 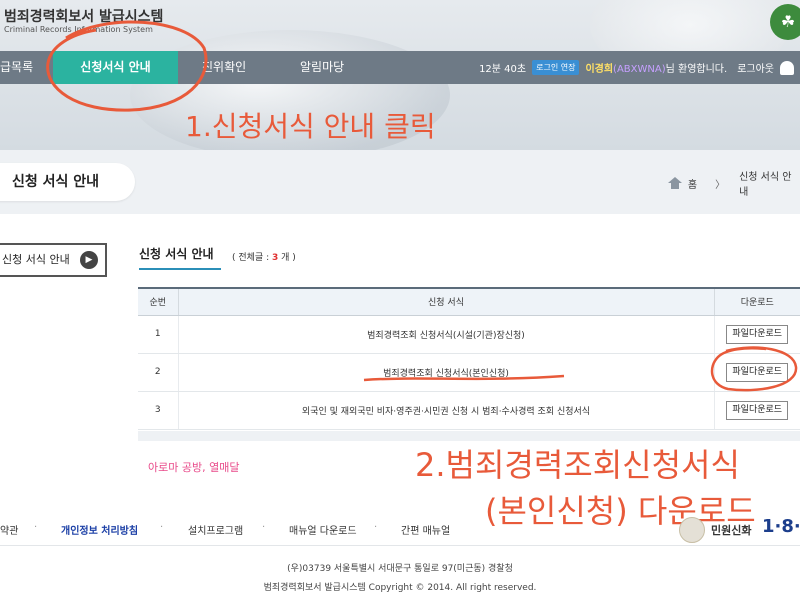 I want to click on column-header-no: 순번, so click(x=158, y=301).